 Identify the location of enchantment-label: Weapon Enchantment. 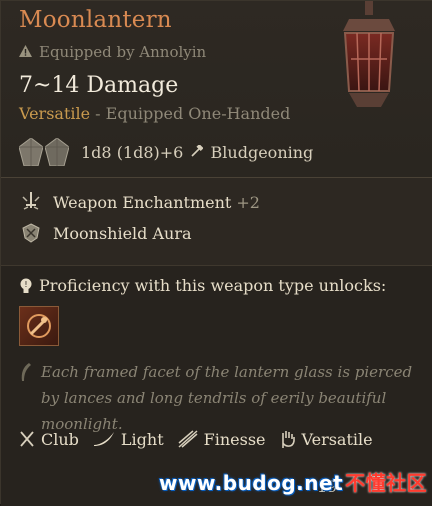
(142, 202).